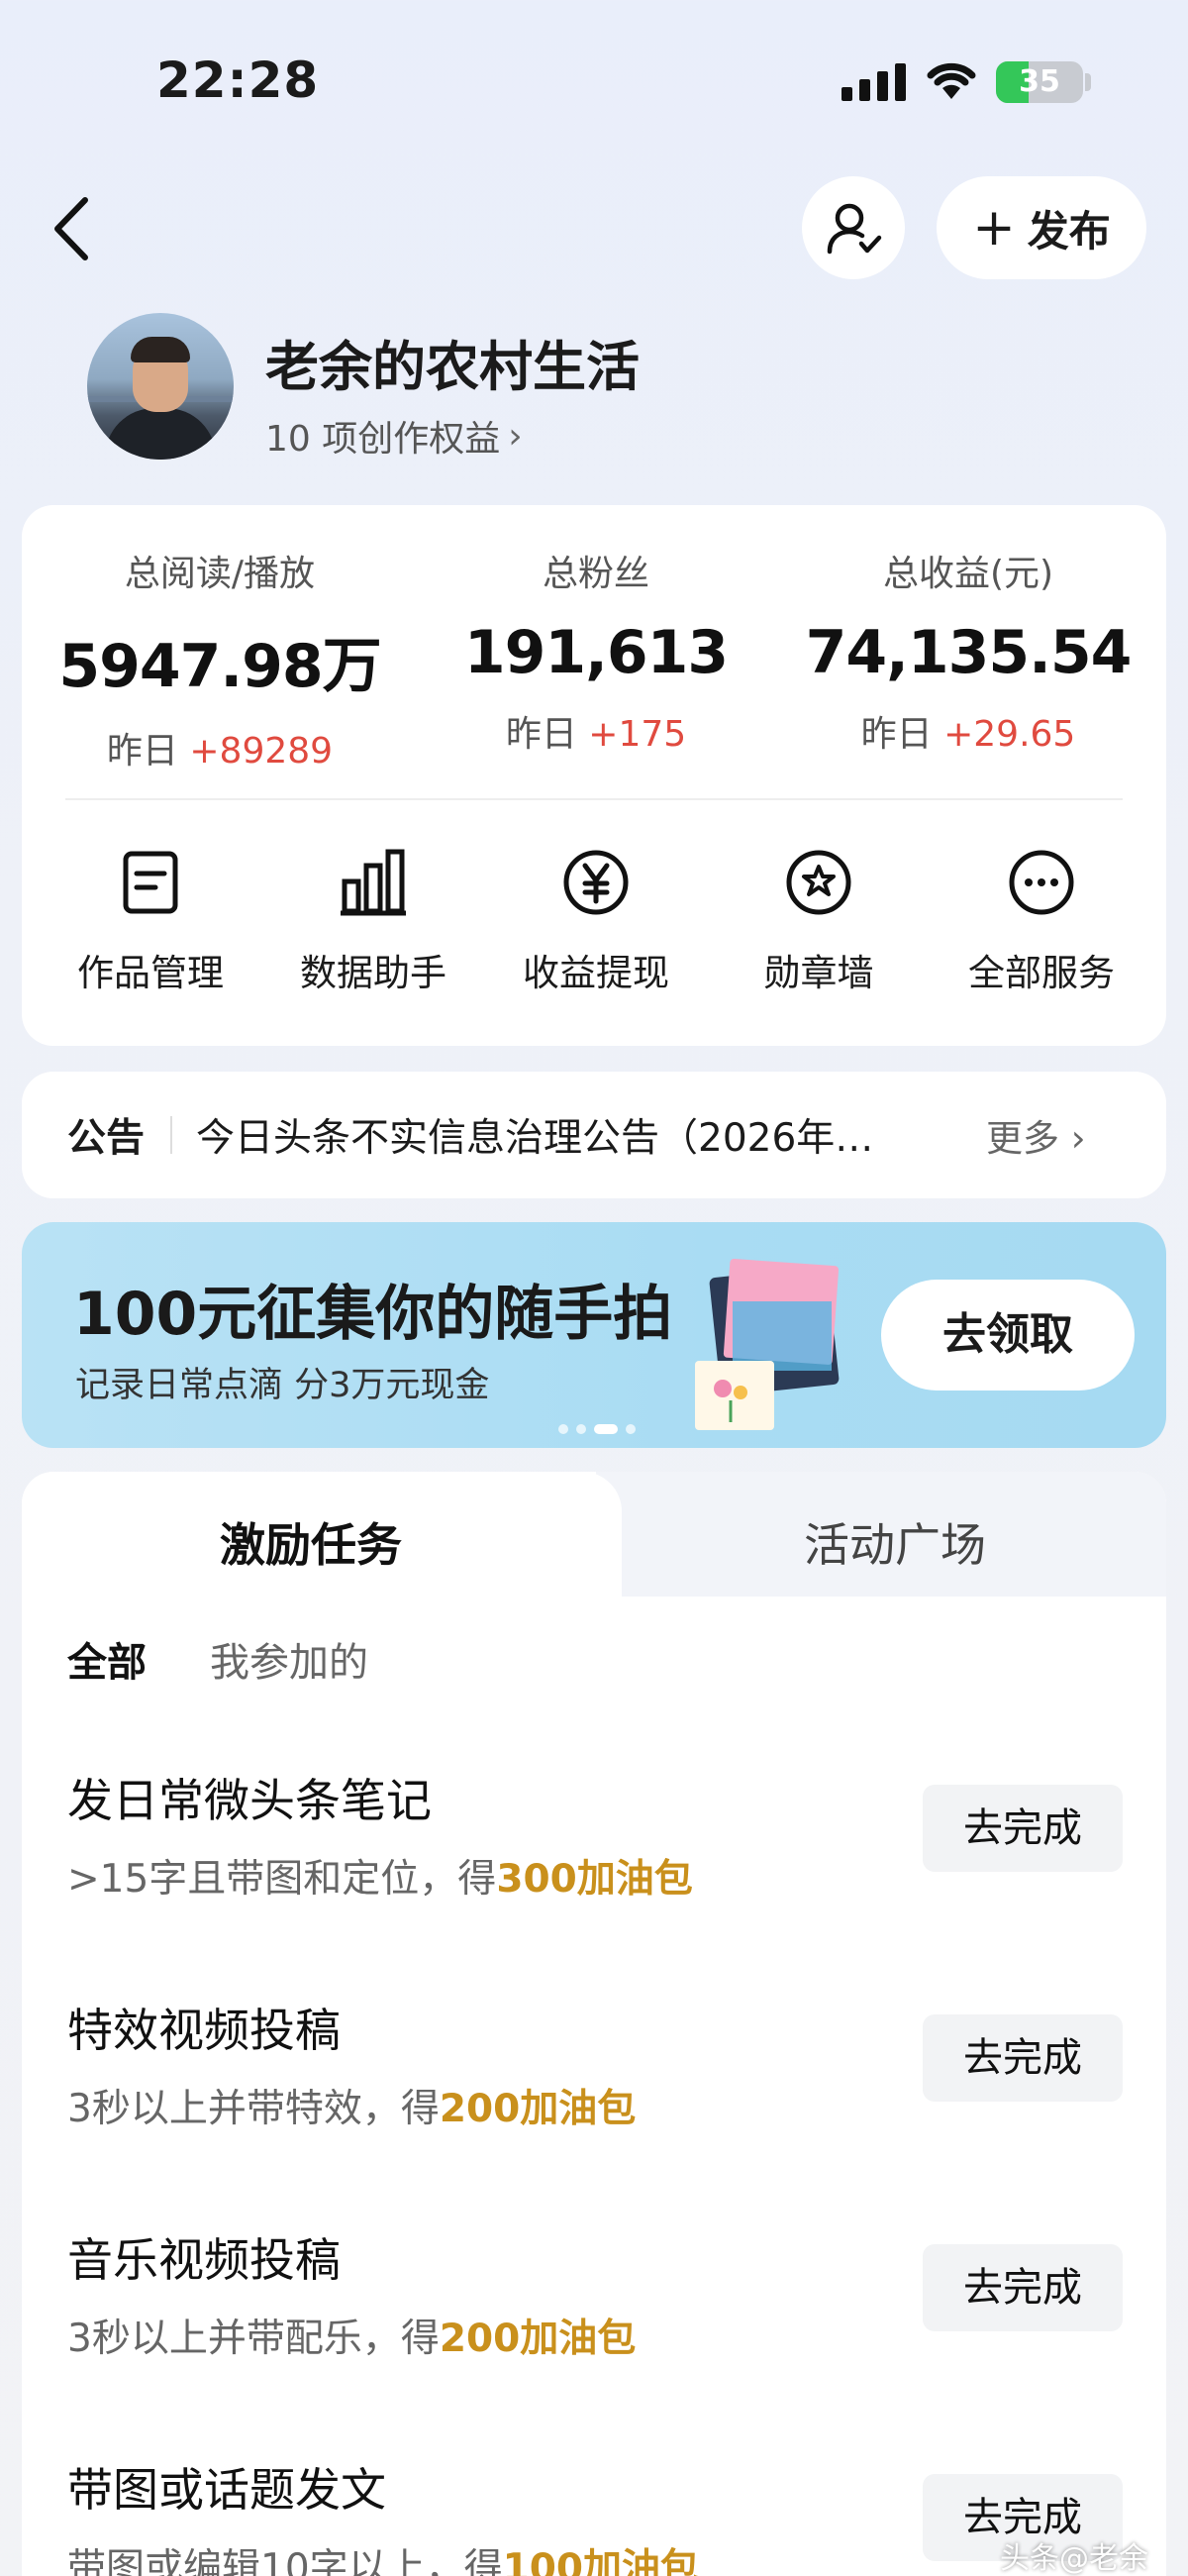 Image resolution: width=1188 pixels, height=2576 pixels. What do you see at coordinates (595, 2303) in the screenshot?
I see `task-item: 音乐视频投稿 3秒以上并带配乐，得200加油包 去完成` at bounding box center [595, 2303].